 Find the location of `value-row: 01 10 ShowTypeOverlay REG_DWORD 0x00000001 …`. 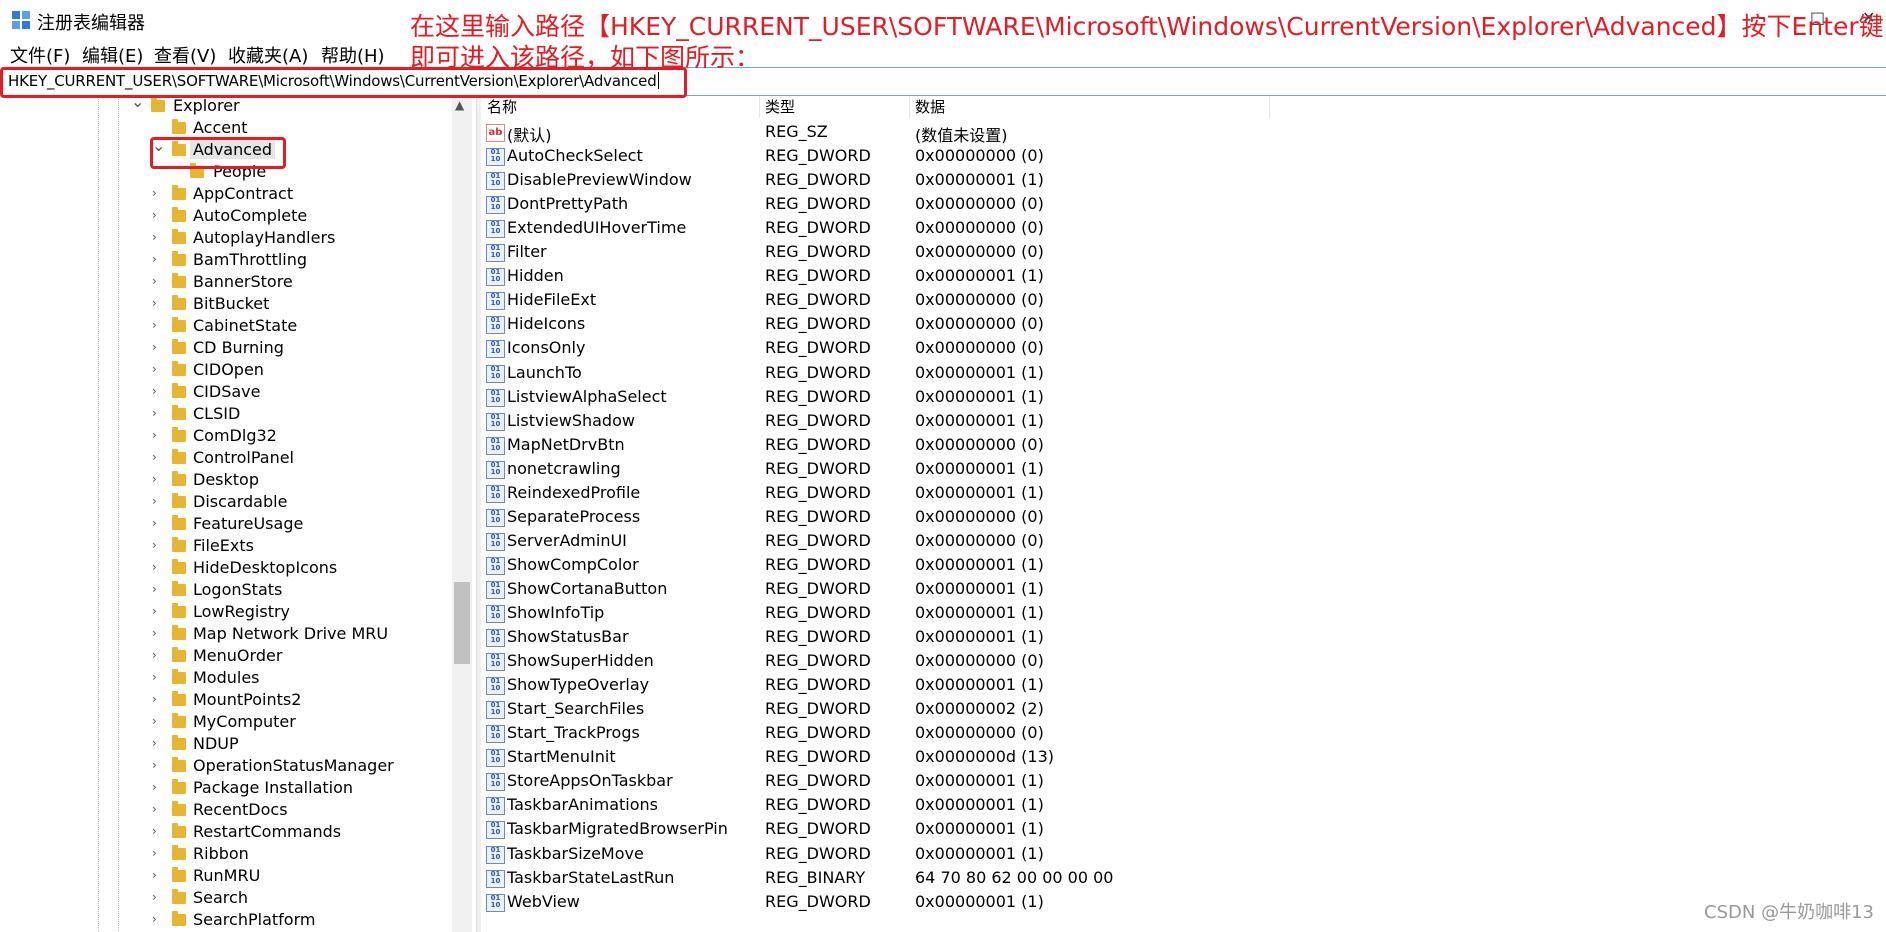

value-row: 01 10 ShowTypeOverlay REG_DWORD 0x00000001 … is located at coordinates (1181, 685).